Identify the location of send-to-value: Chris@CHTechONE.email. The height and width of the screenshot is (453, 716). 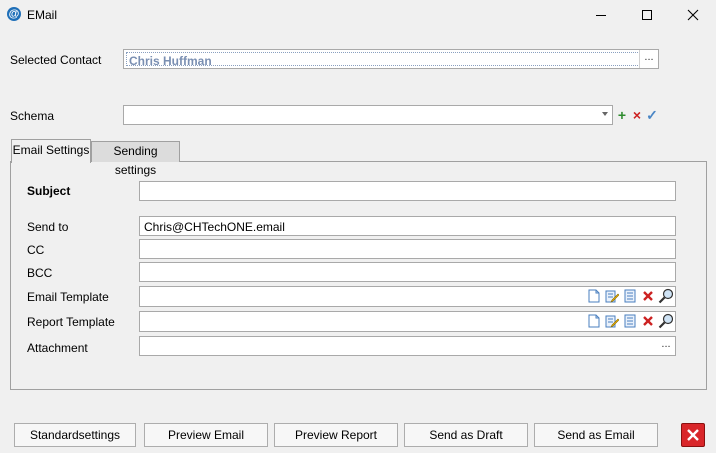
(214, 227).